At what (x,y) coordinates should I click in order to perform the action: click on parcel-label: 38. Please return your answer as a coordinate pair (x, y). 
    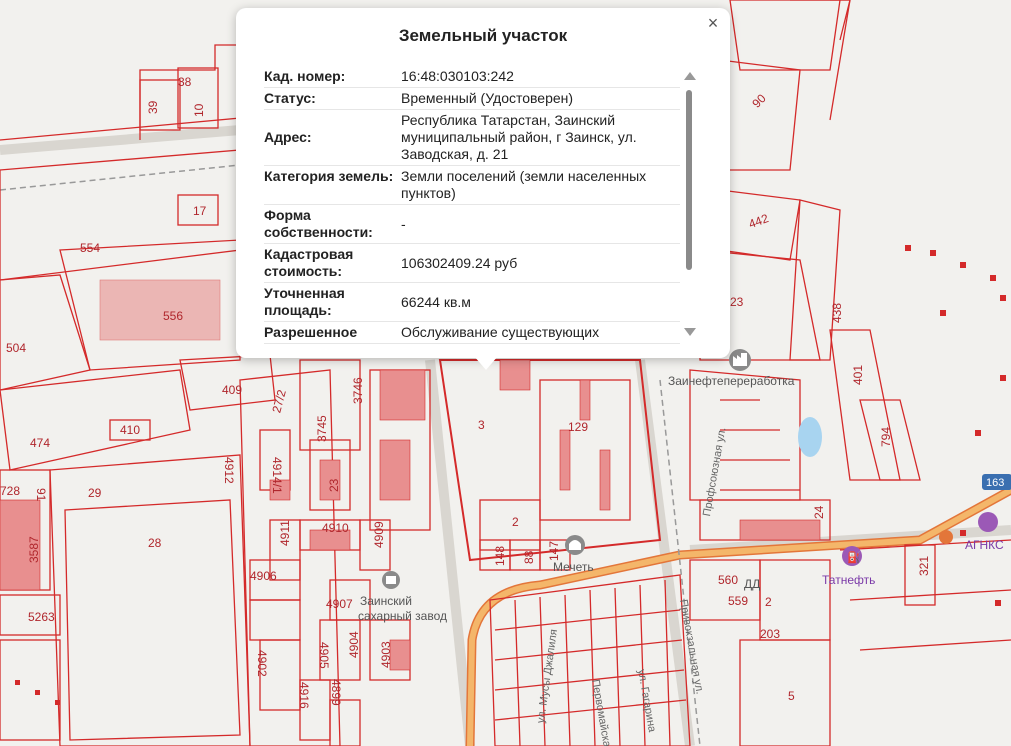
    Looking at the image, I should click on (185, 82).